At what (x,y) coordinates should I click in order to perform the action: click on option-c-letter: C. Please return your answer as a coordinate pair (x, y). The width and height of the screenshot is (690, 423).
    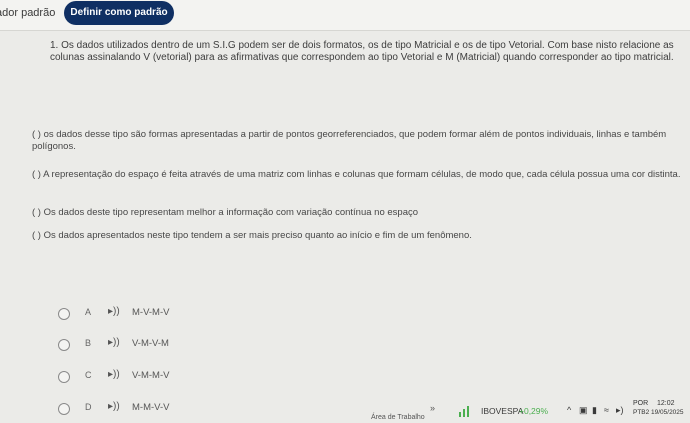
    Looking at the image, I should click on (88, 375).